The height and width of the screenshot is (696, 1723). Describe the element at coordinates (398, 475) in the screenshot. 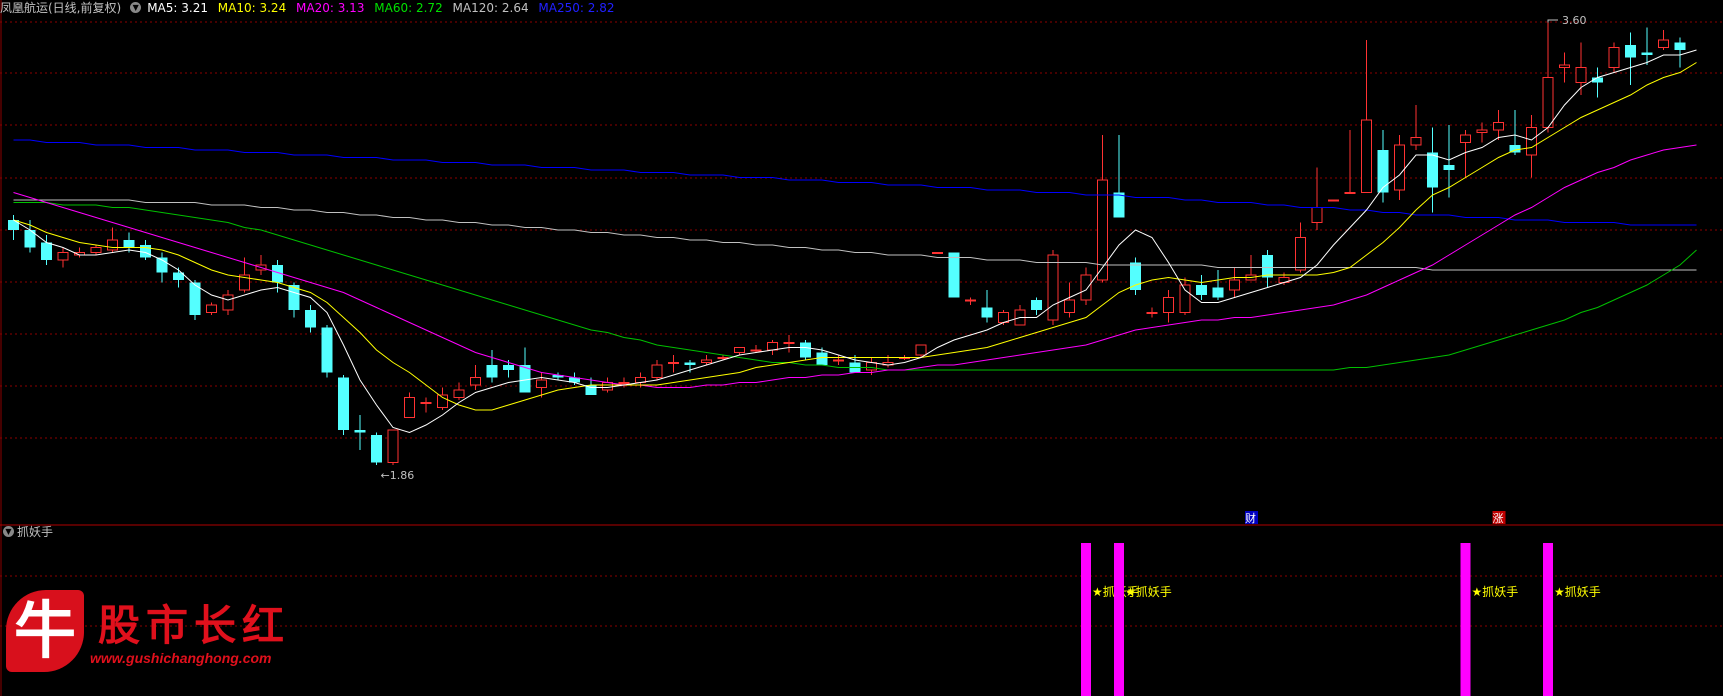

I see `low-price-label: ←1.86` at that location.